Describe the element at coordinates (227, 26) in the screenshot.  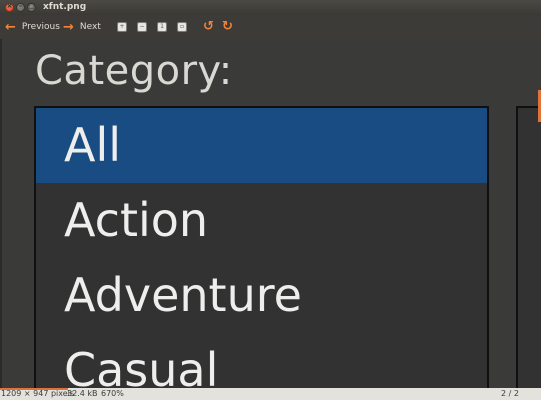
I see `rotate-right-icon: ↻` at that location.